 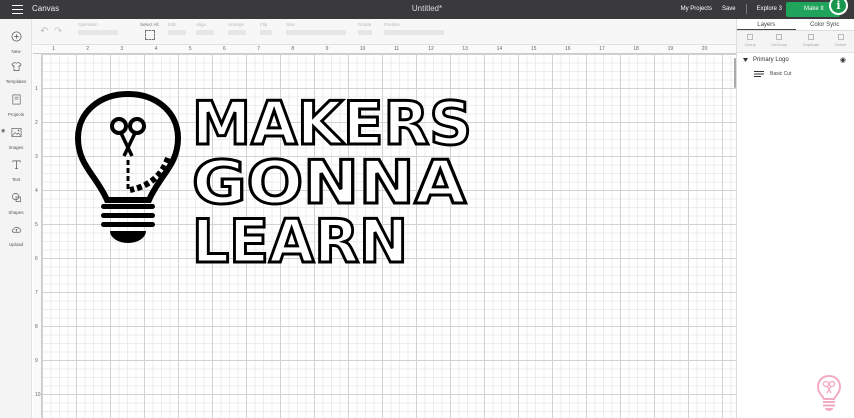 What do you see at coordinates (759, 74) in the screenshot?
I see `layer-thumbnail` at bounding box center [759, 74].